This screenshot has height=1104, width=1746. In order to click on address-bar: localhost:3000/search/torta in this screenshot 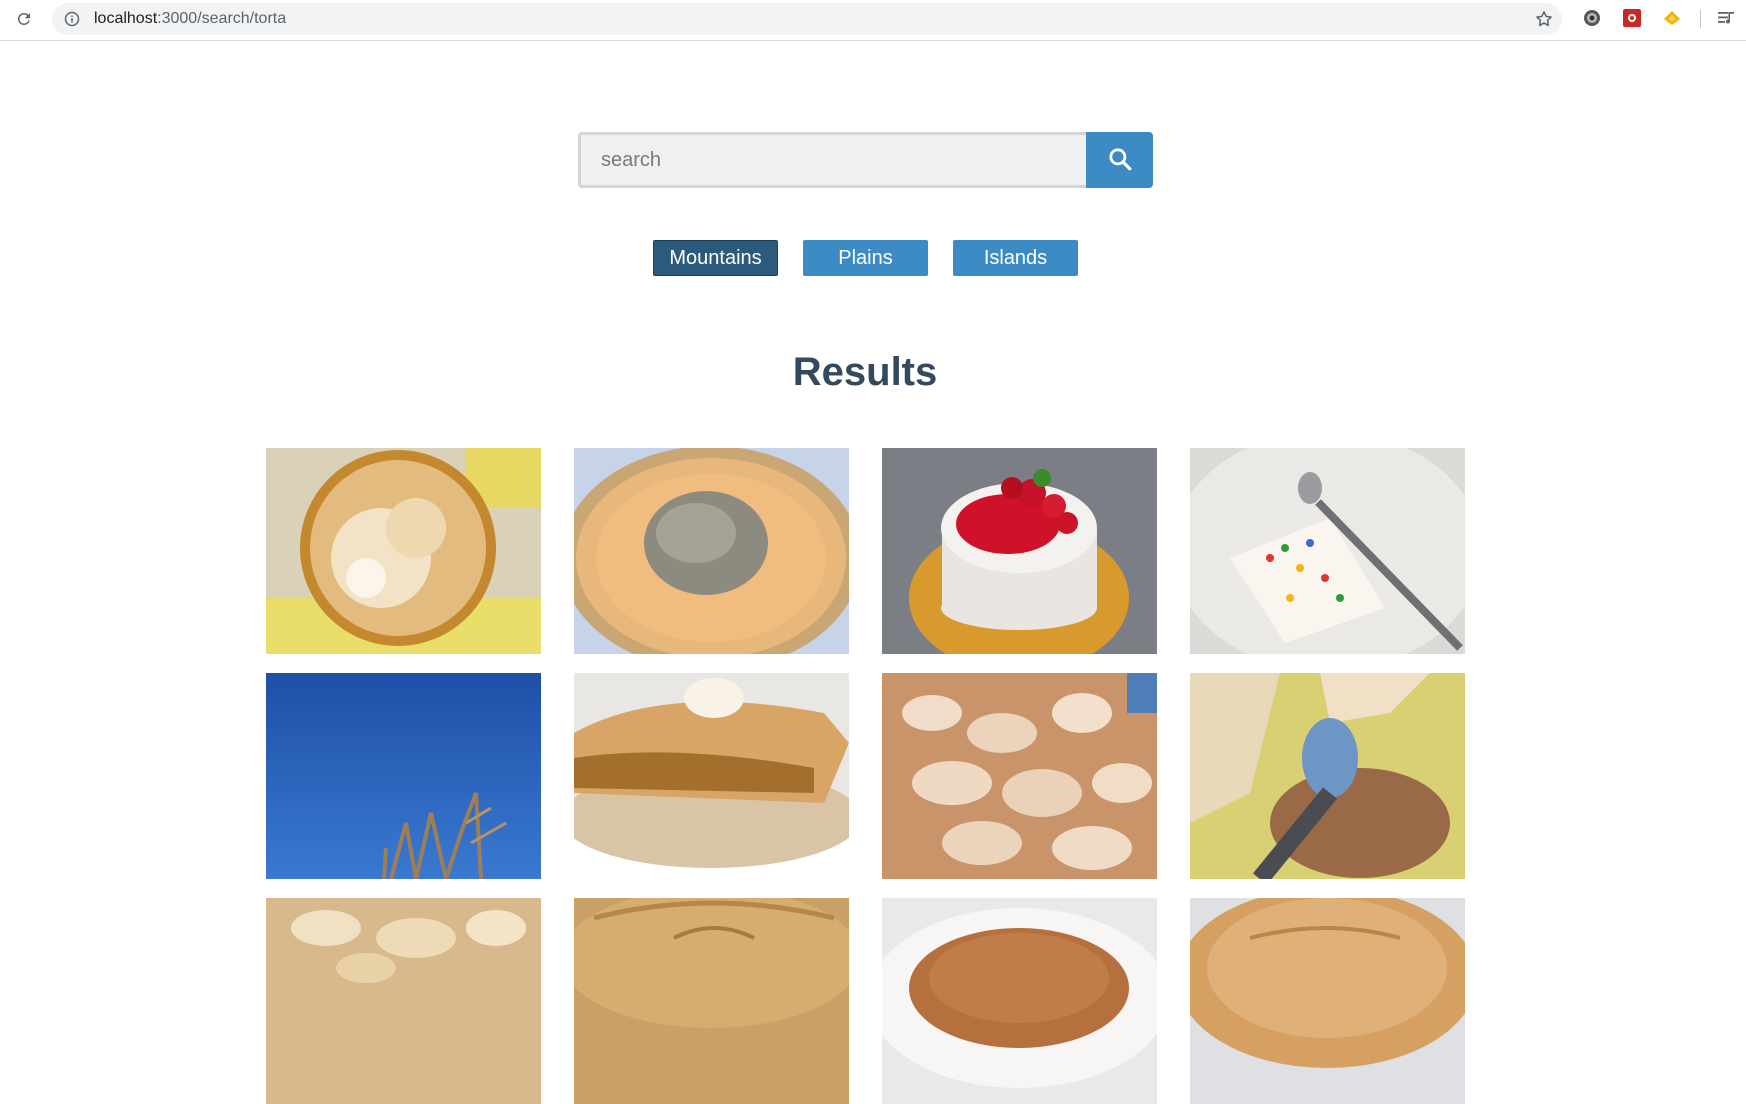, I will do `click(807, 19)`.